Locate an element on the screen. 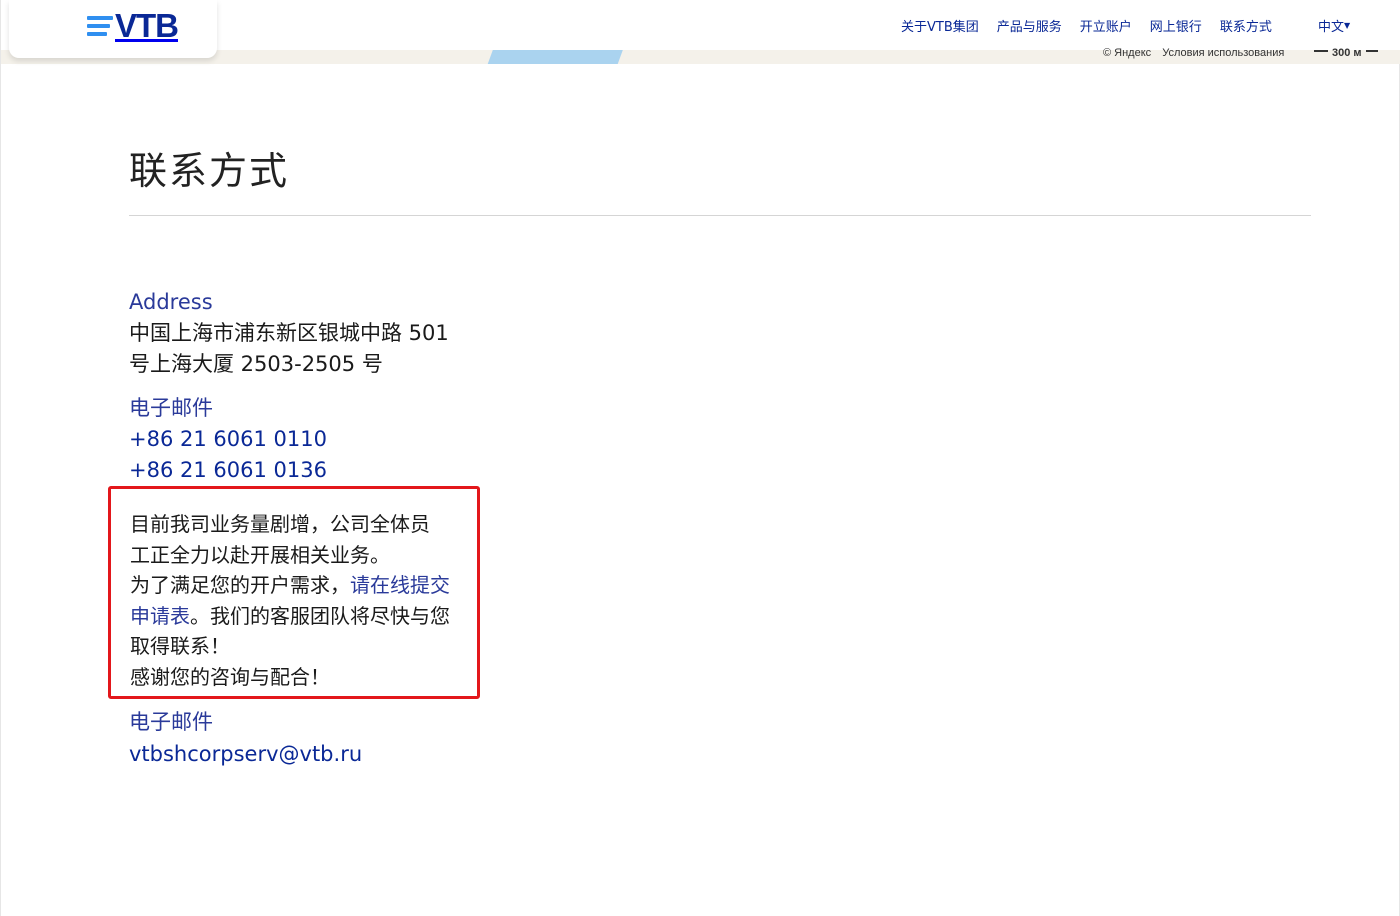 This screenshot has height=916, width=1400. page-title: 联系方式 is located at coordinates (720, 178).